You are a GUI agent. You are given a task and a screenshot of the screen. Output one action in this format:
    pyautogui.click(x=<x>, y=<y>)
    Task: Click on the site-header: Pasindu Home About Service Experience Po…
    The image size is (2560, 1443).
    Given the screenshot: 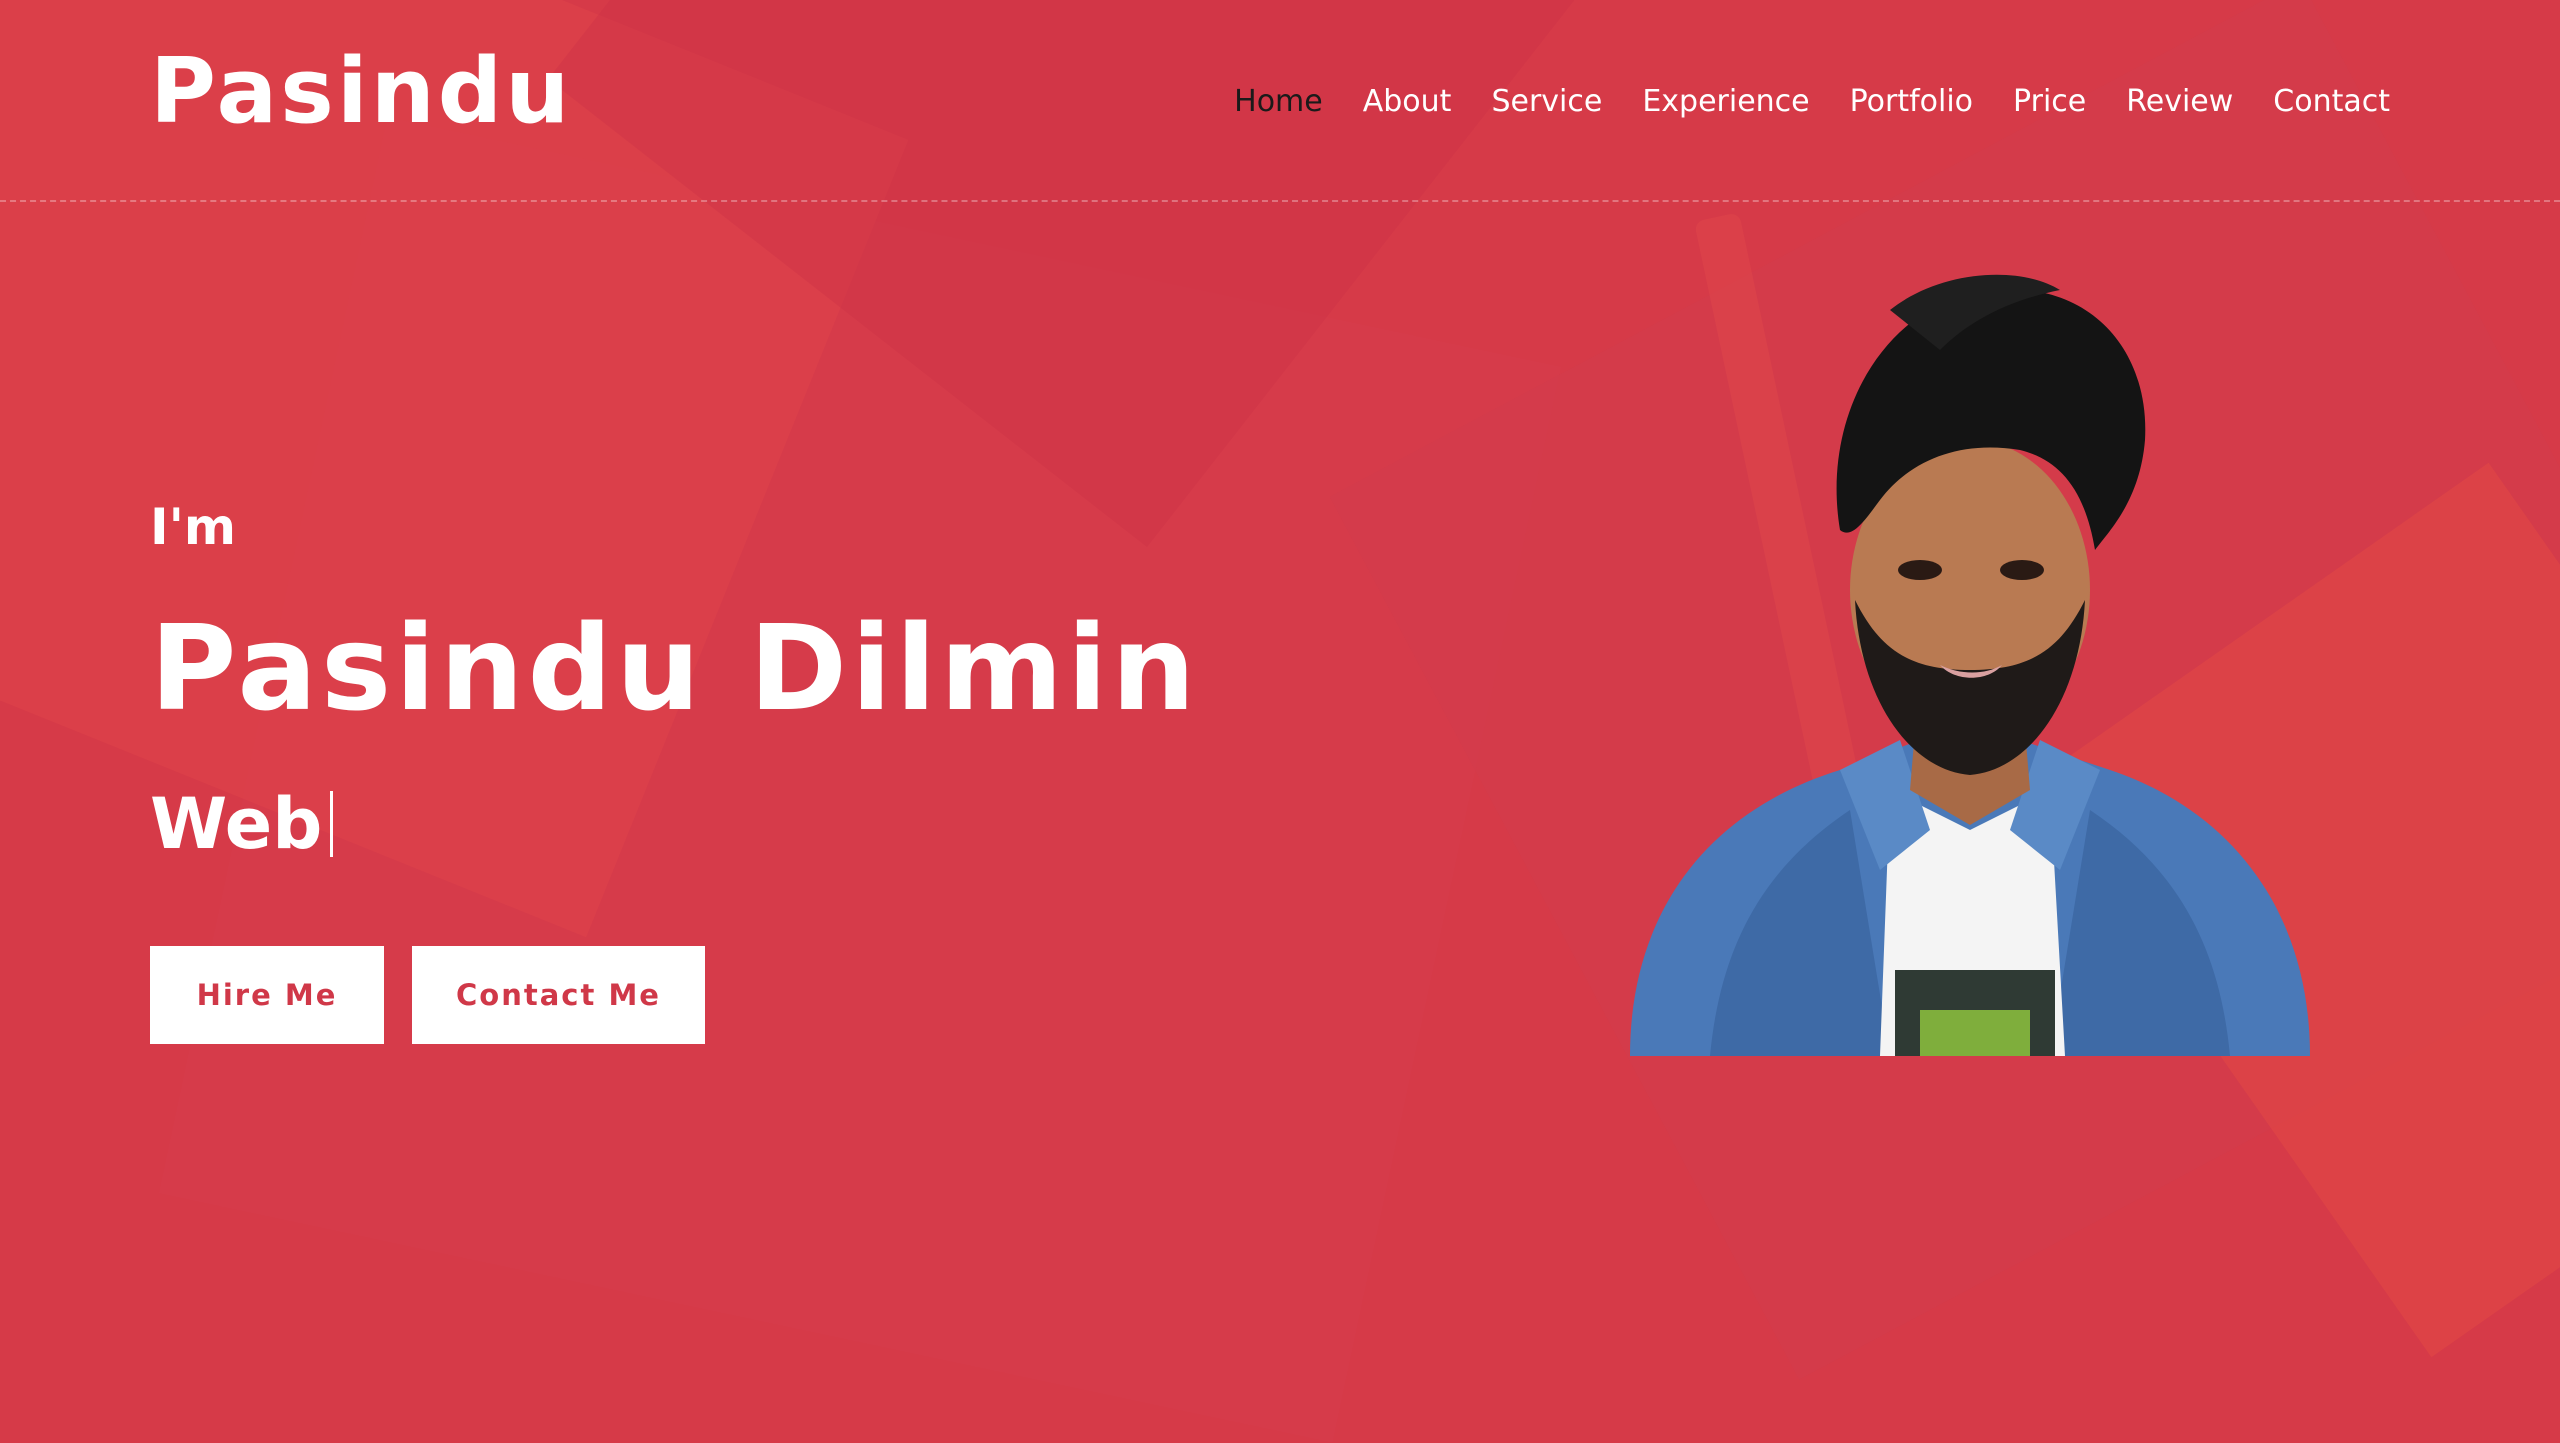 What is the action you would take?
    pyautogui.click(x=1280, y=101)
    